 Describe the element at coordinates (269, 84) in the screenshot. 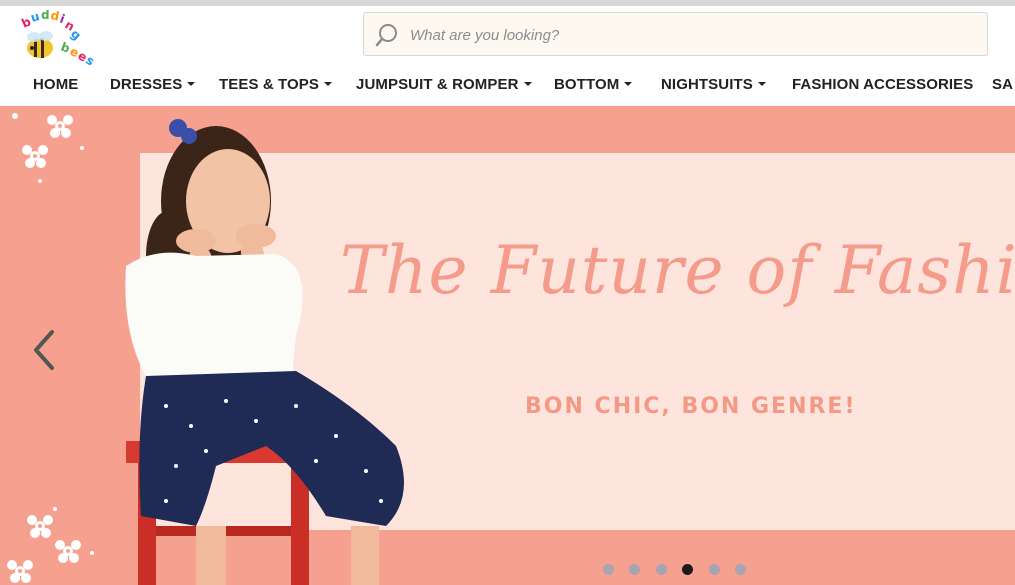

I see `nav-item-label: TEES & TOPS` at that location.